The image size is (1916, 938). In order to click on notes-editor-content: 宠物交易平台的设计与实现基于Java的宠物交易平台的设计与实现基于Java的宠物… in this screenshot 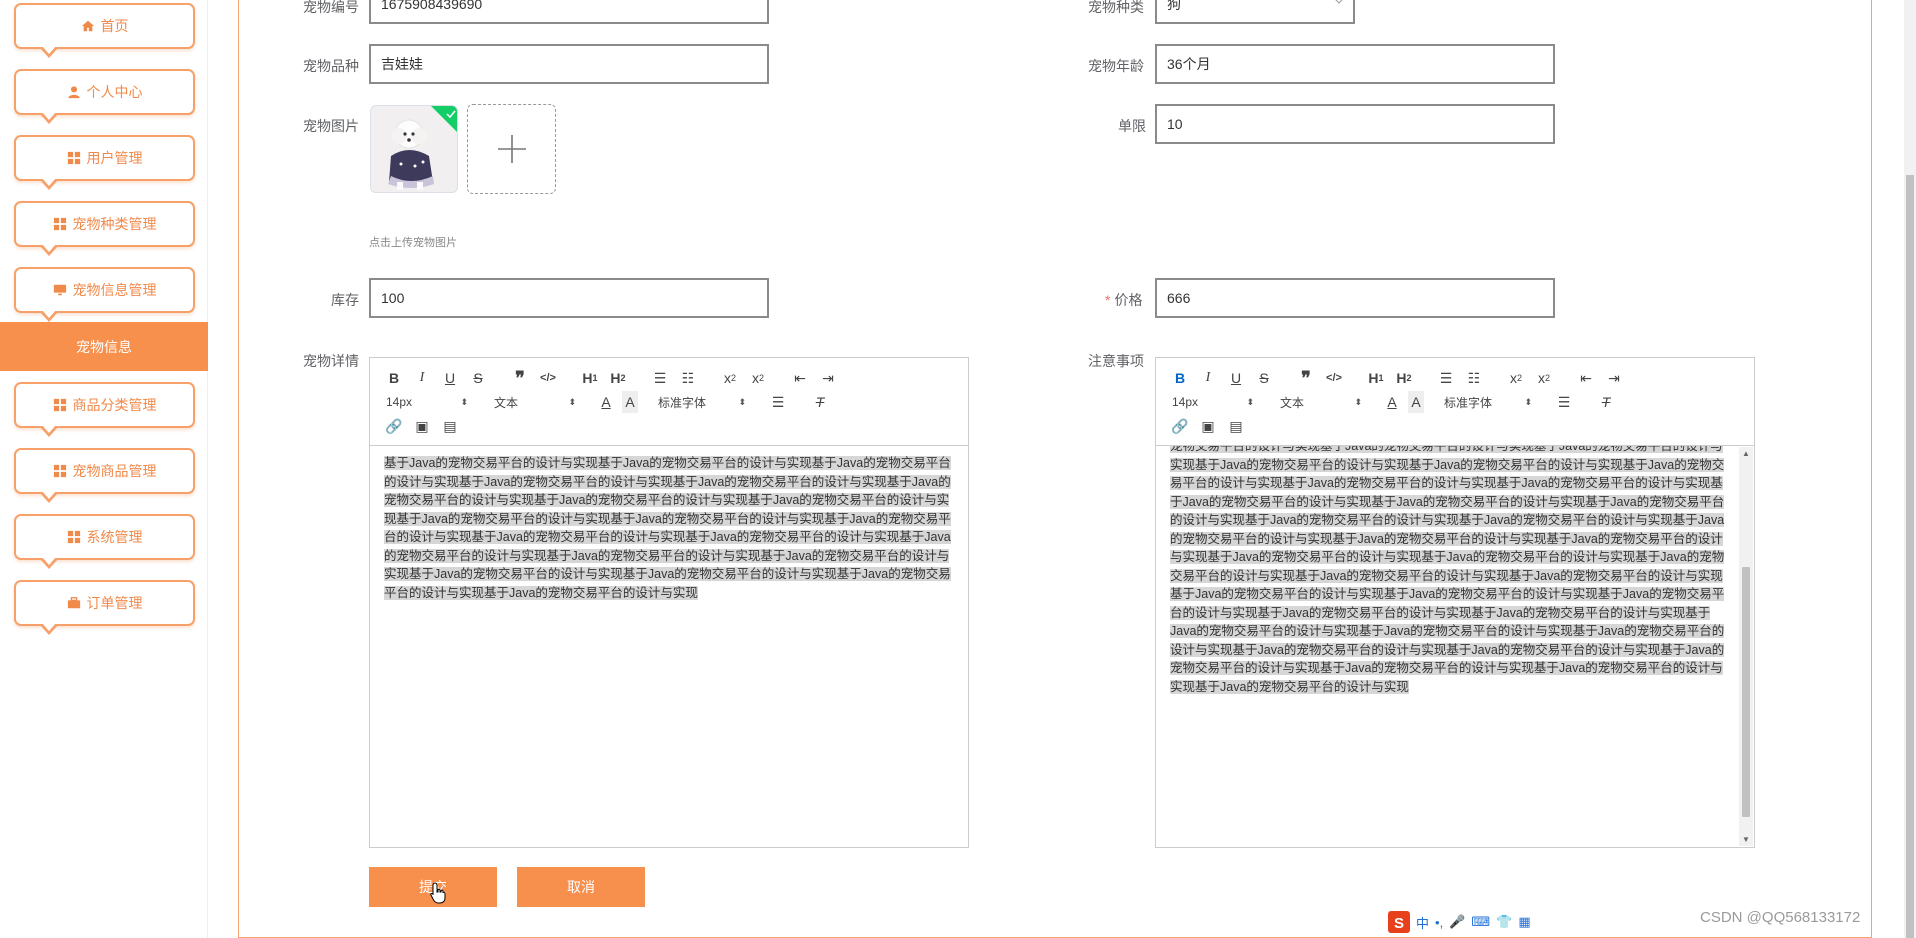, I will do `click(1455, 646)`.